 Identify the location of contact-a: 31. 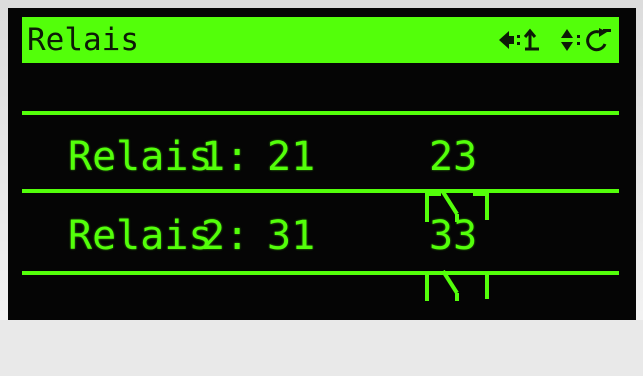
(291, 236).